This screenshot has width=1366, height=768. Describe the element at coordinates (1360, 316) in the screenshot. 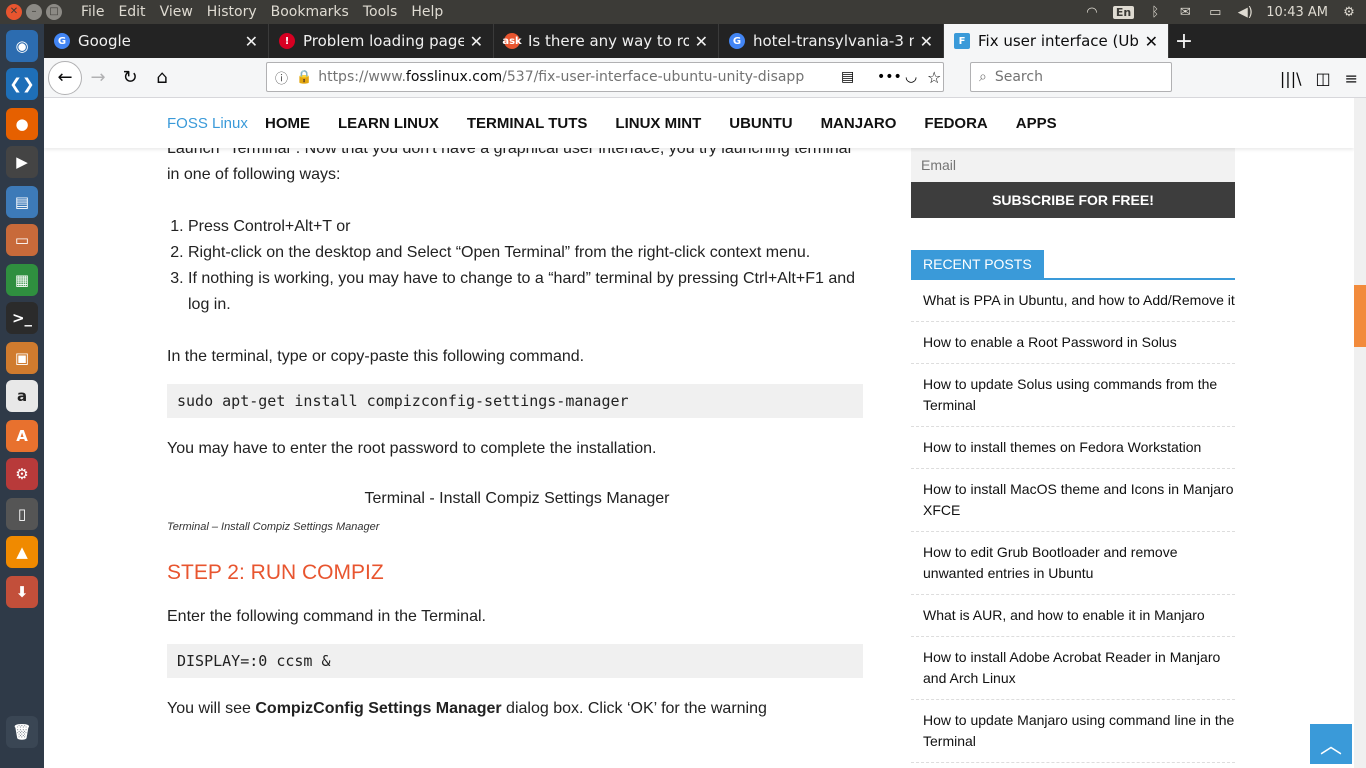

I see `scrollbar-thumb` at that location.